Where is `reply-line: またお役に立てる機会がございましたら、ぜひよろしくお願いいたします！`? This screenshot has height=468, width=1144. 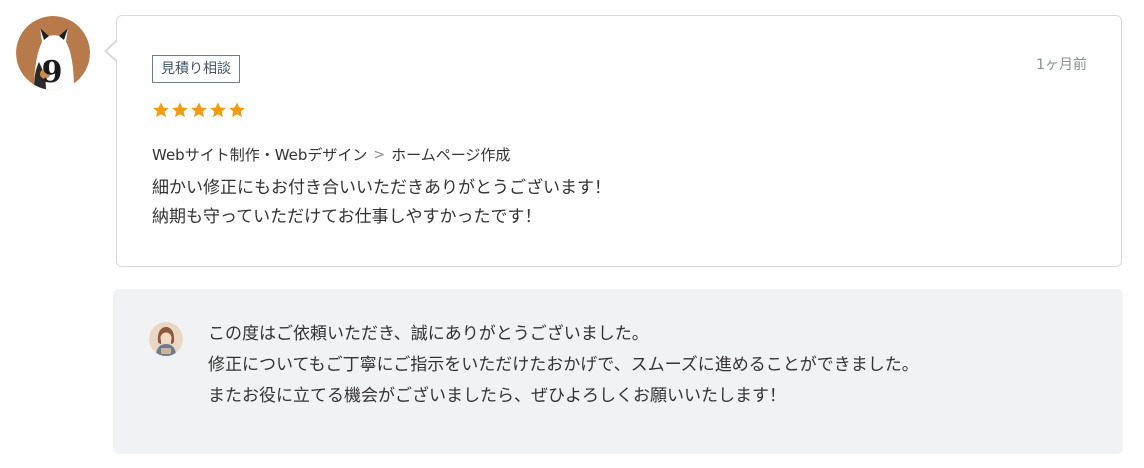 reply-line: またお役に立てる機会がございましたら、ぜひよろしくお願いいたします！ is located at coordinates (497, 396).